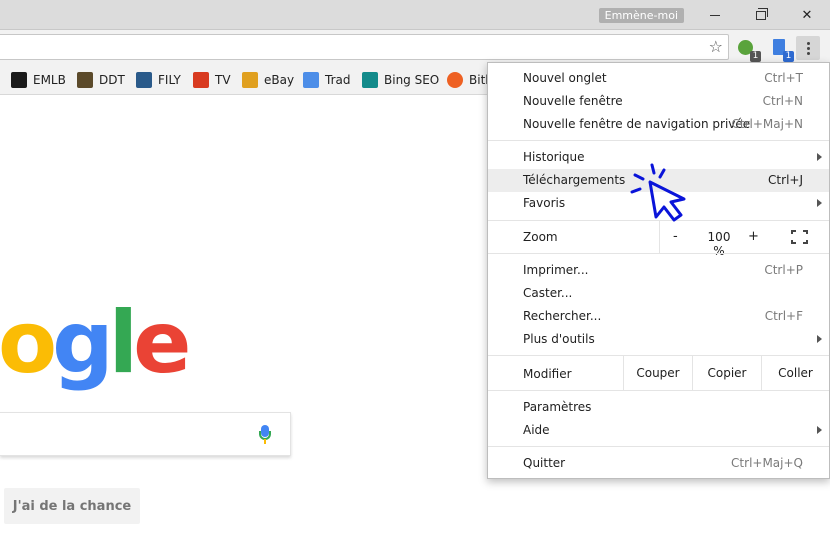 The image size is (830, 547). I want to click on close-icon: ✕, so click(807, 15).